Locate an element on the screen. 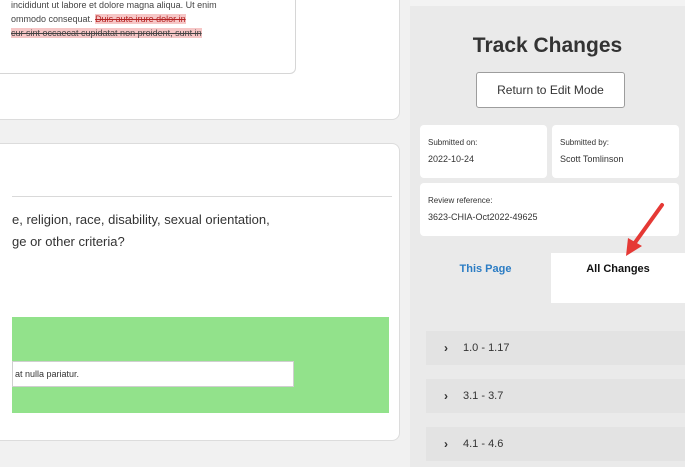  tab-all-changes: All Changes is located at coordinates (618, 278).